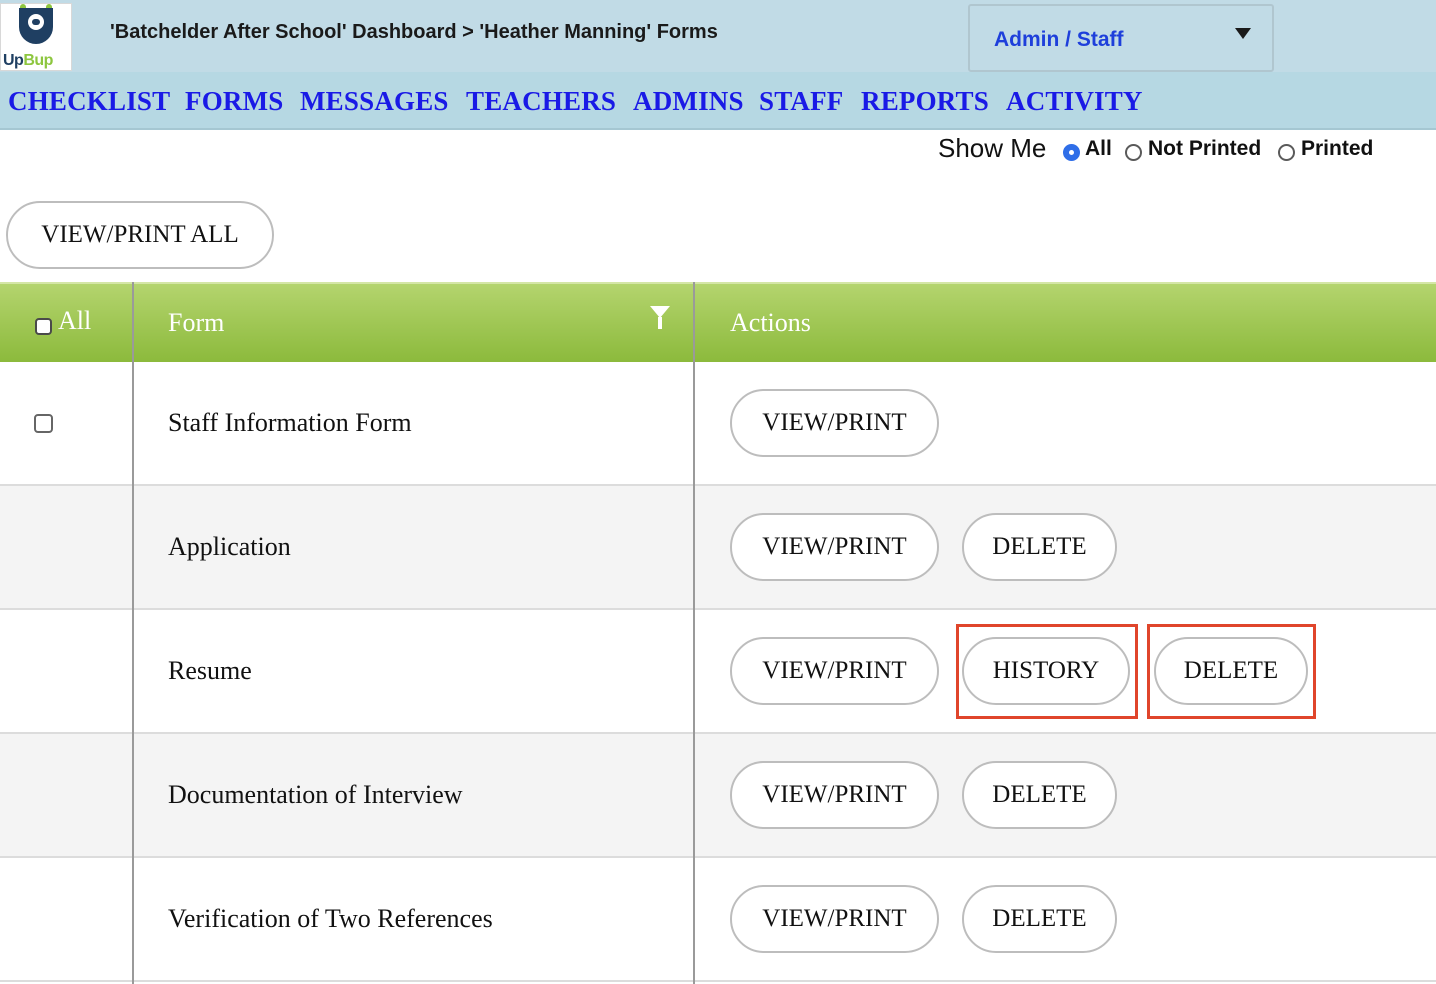  What do you see at coordinates (718, 548) in the screenshot?
I see `table-row: Application VIEW/PRINT DELETE` at bounding box center [718, 548].